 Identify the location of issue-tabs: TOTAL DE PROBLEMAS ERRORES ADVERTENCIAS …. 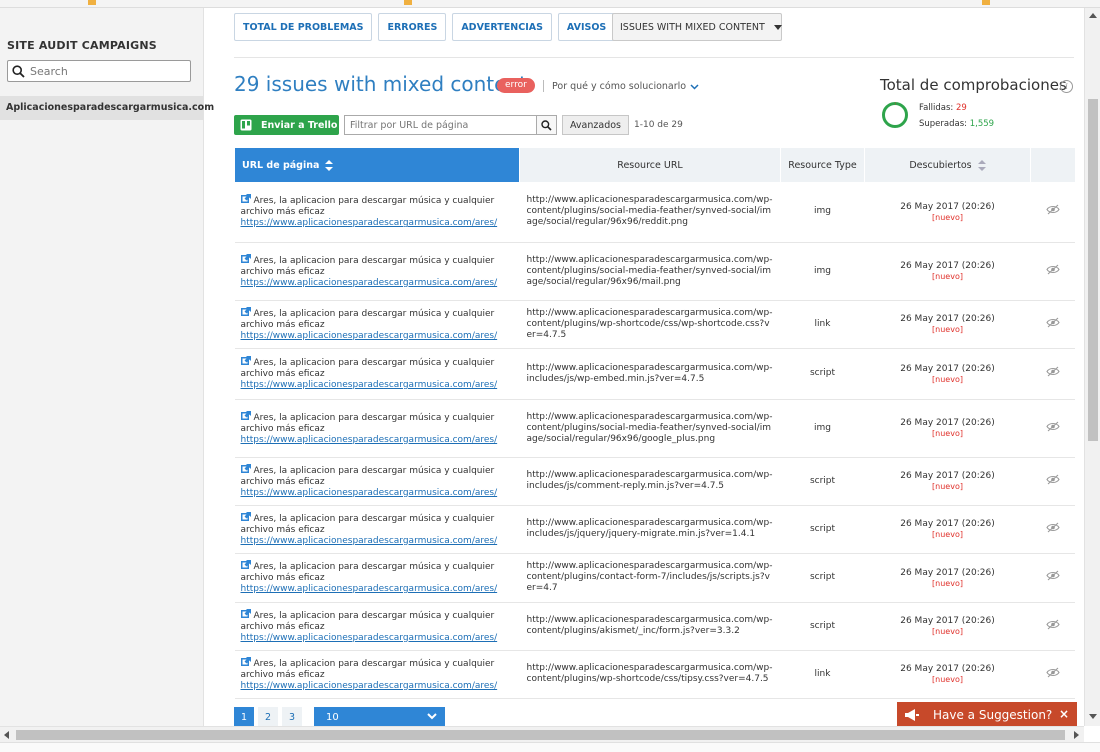
(425, 27).